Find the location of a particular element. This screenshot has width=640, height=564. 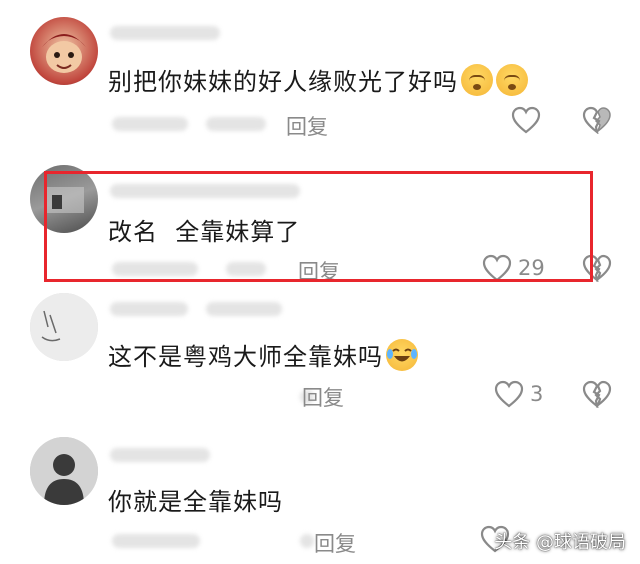

comment-text: 你就是全靠妹吗 is located at coordinates (195, 499).